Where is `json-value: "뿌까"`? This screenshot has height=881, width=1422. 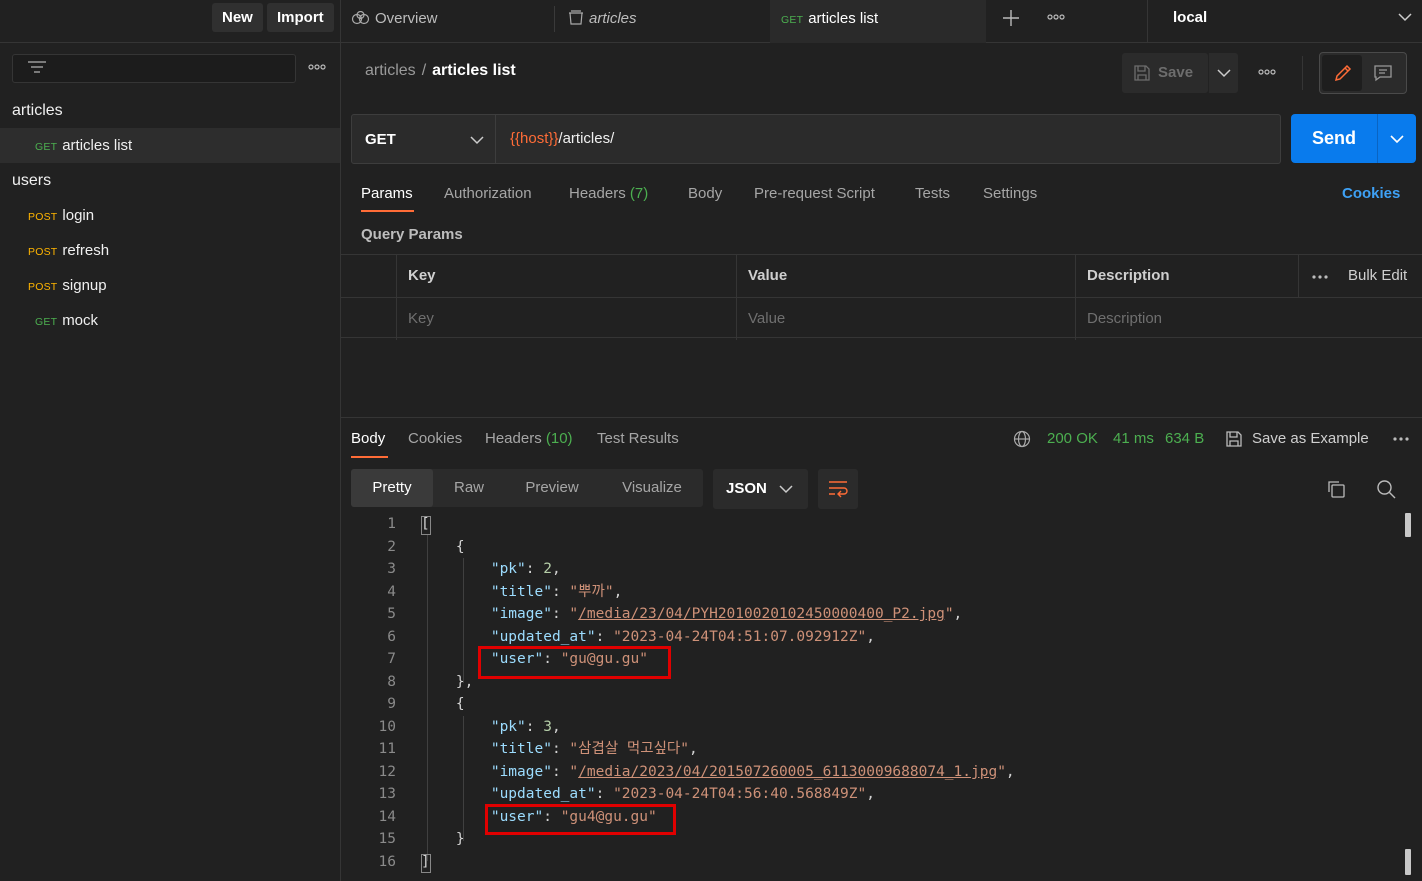 json-value: "뿌까" is located at coordinates (591, 592).